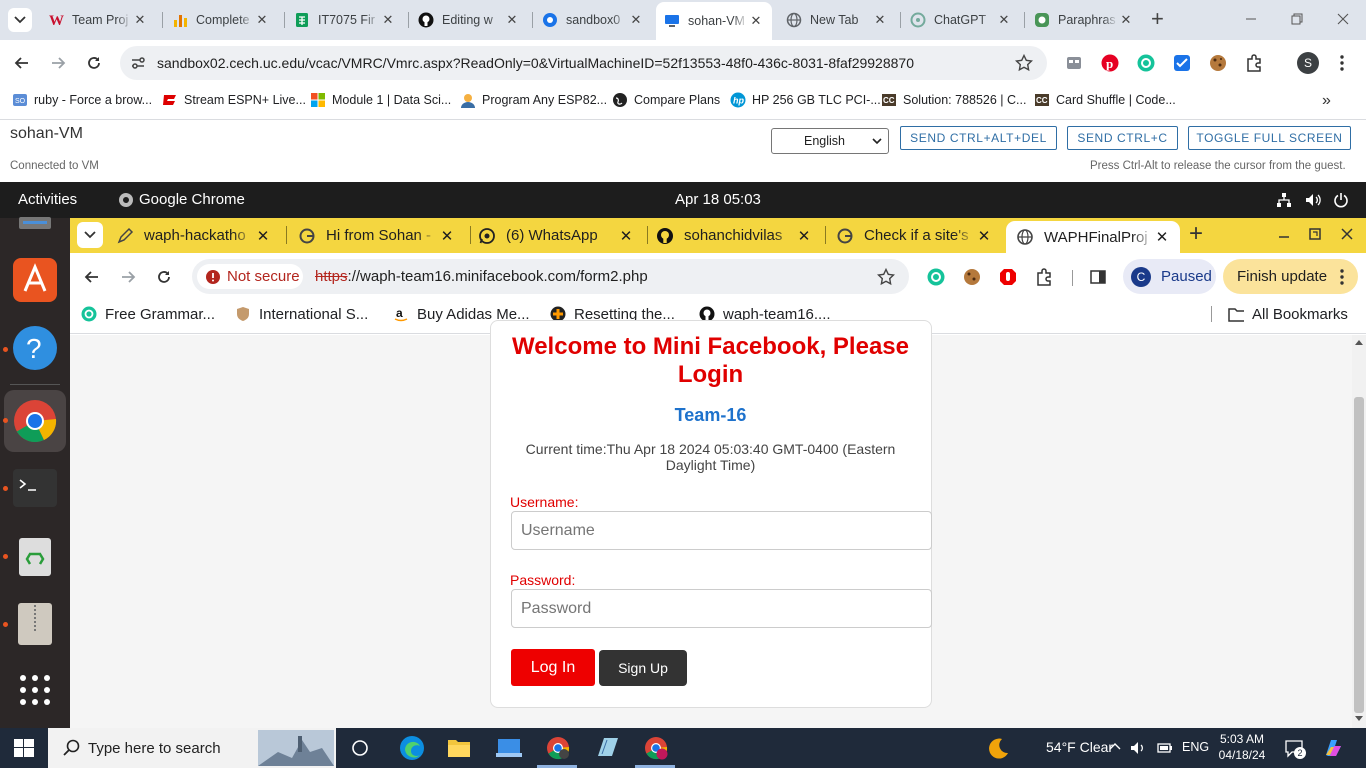 This screenshot has width=1366, height=768. I want to click on send-ctrl-alt-del-button: SEND CTRL+ALT+DEL, so click(978, 138).